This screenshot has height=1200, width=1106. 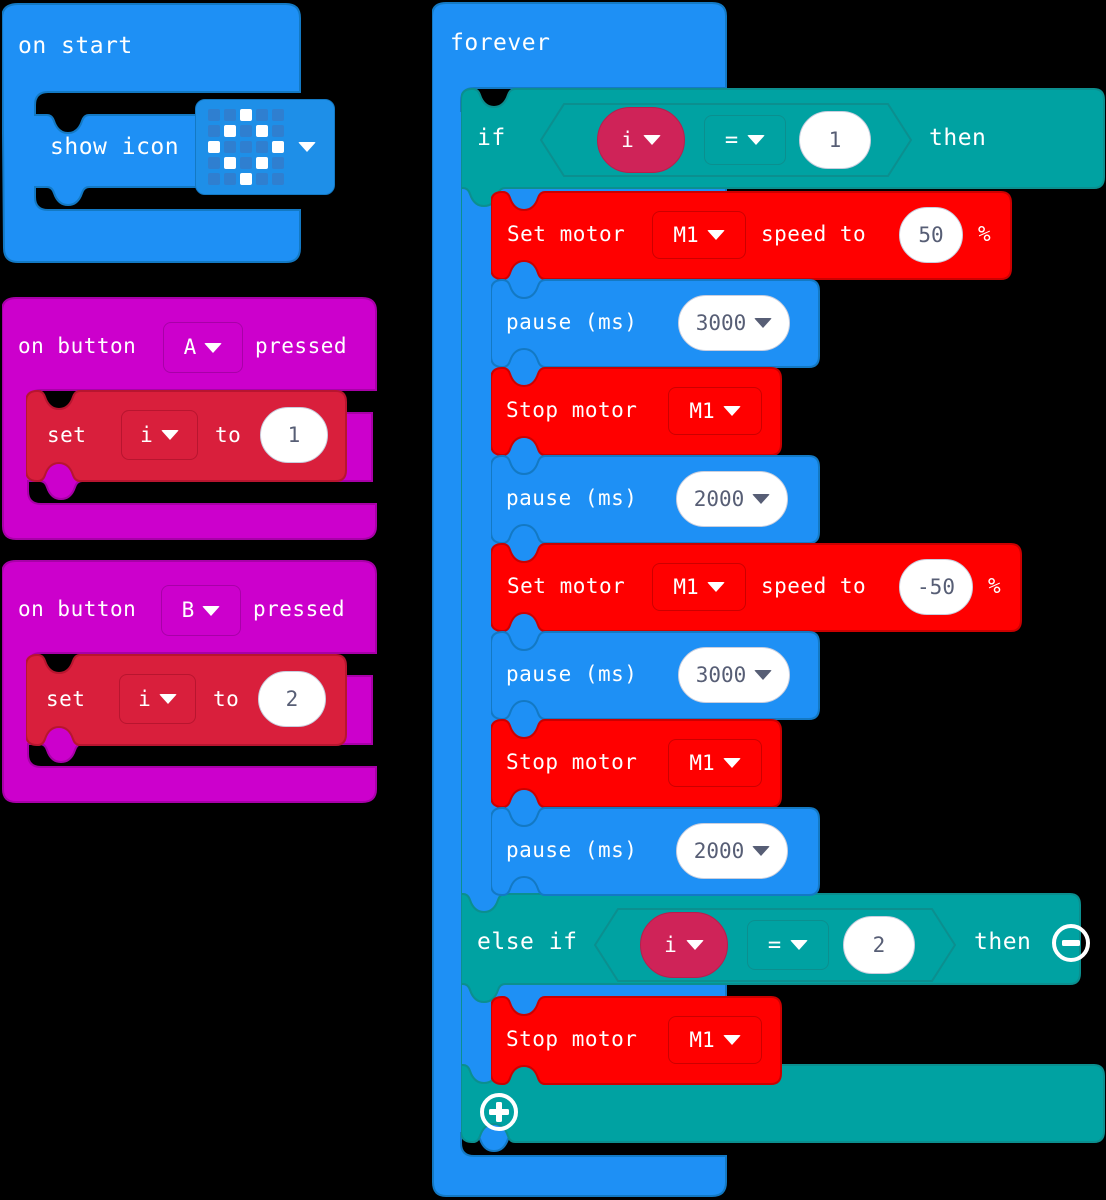 I want to click on forever-label: forever, so click(x=500, y=43).